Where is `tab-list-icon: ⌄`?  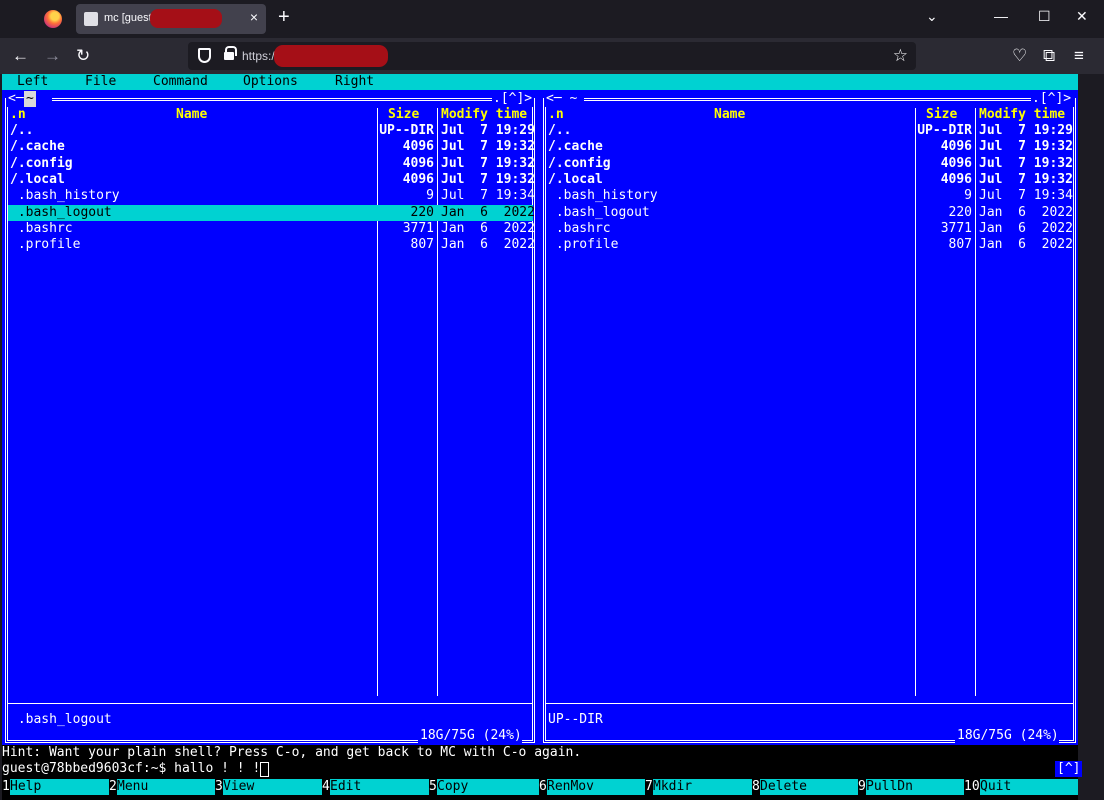 tab-list-icon: ⌄ is located at coordinates (932, 16).